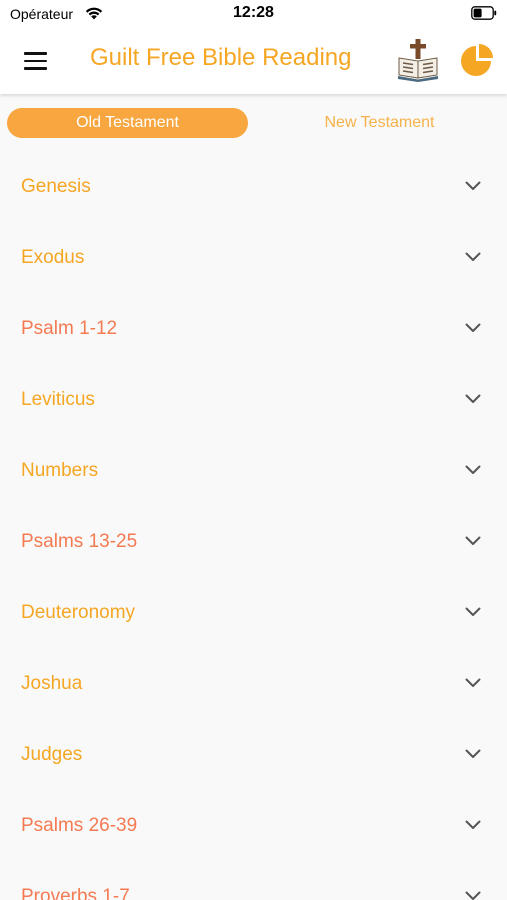 This screenshot has width=507, height=900. What do you see at coordinates (253, 329) in the screenshot?
I see `book-row: Psalm 1-12` at bounding box center [253, 329].